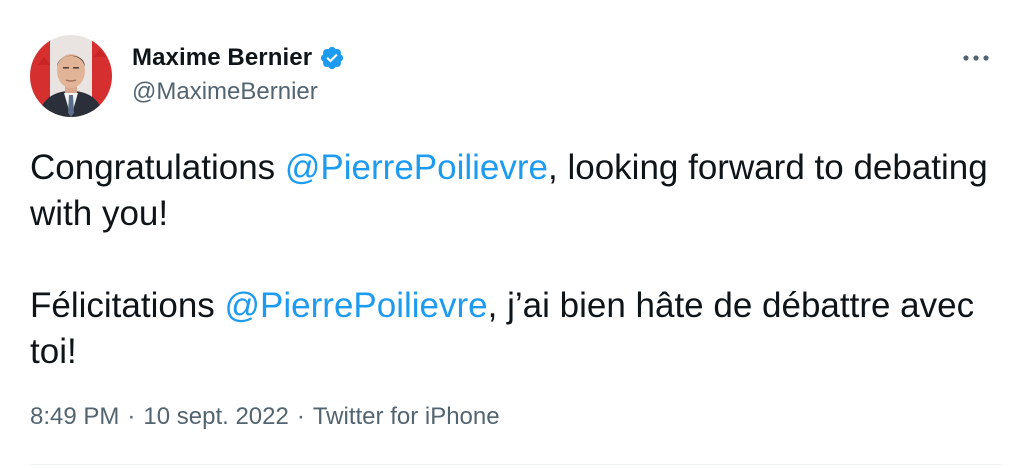  I want to click on tweet-source: Twitter for iPhone, so click(406, 417).